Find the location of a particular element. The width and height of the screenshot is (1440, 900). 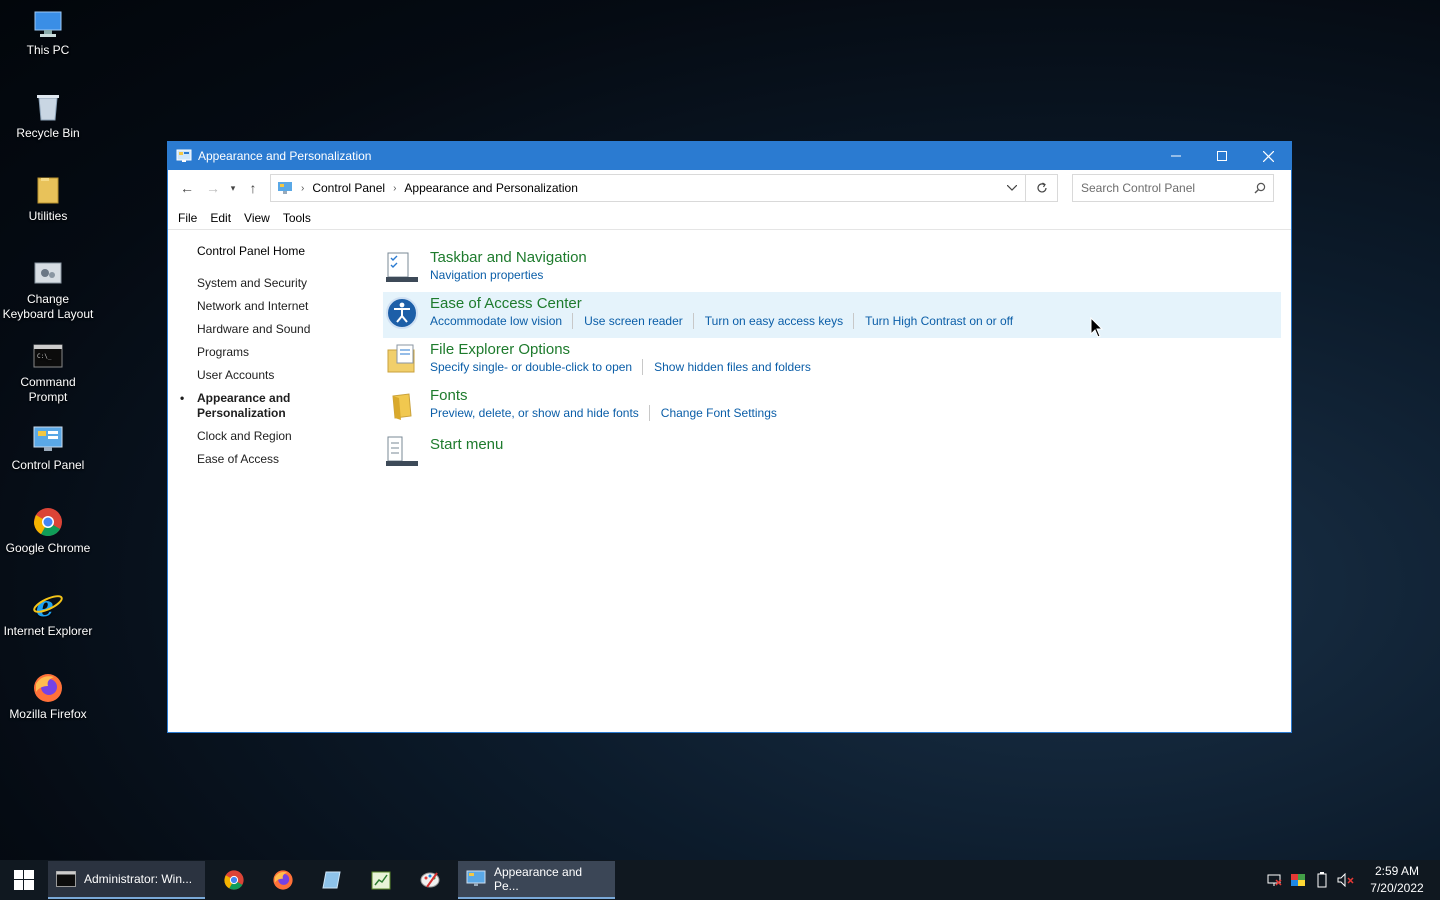

minimize-button is located at coordinates (1176, 156).